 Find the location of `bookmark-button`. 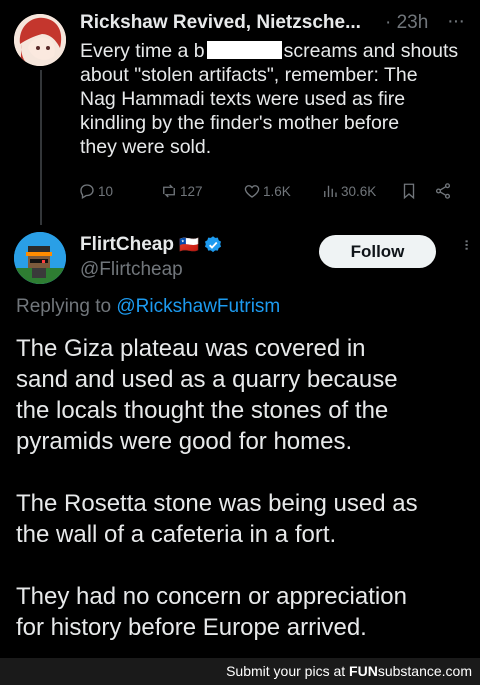

bookmark-button is located at coordinates (410, 191).